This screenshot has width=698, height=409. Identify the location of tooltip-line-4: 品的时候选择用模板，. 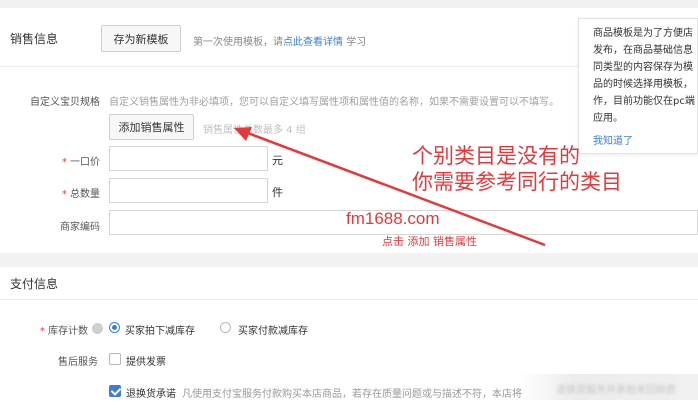
(643, 84).